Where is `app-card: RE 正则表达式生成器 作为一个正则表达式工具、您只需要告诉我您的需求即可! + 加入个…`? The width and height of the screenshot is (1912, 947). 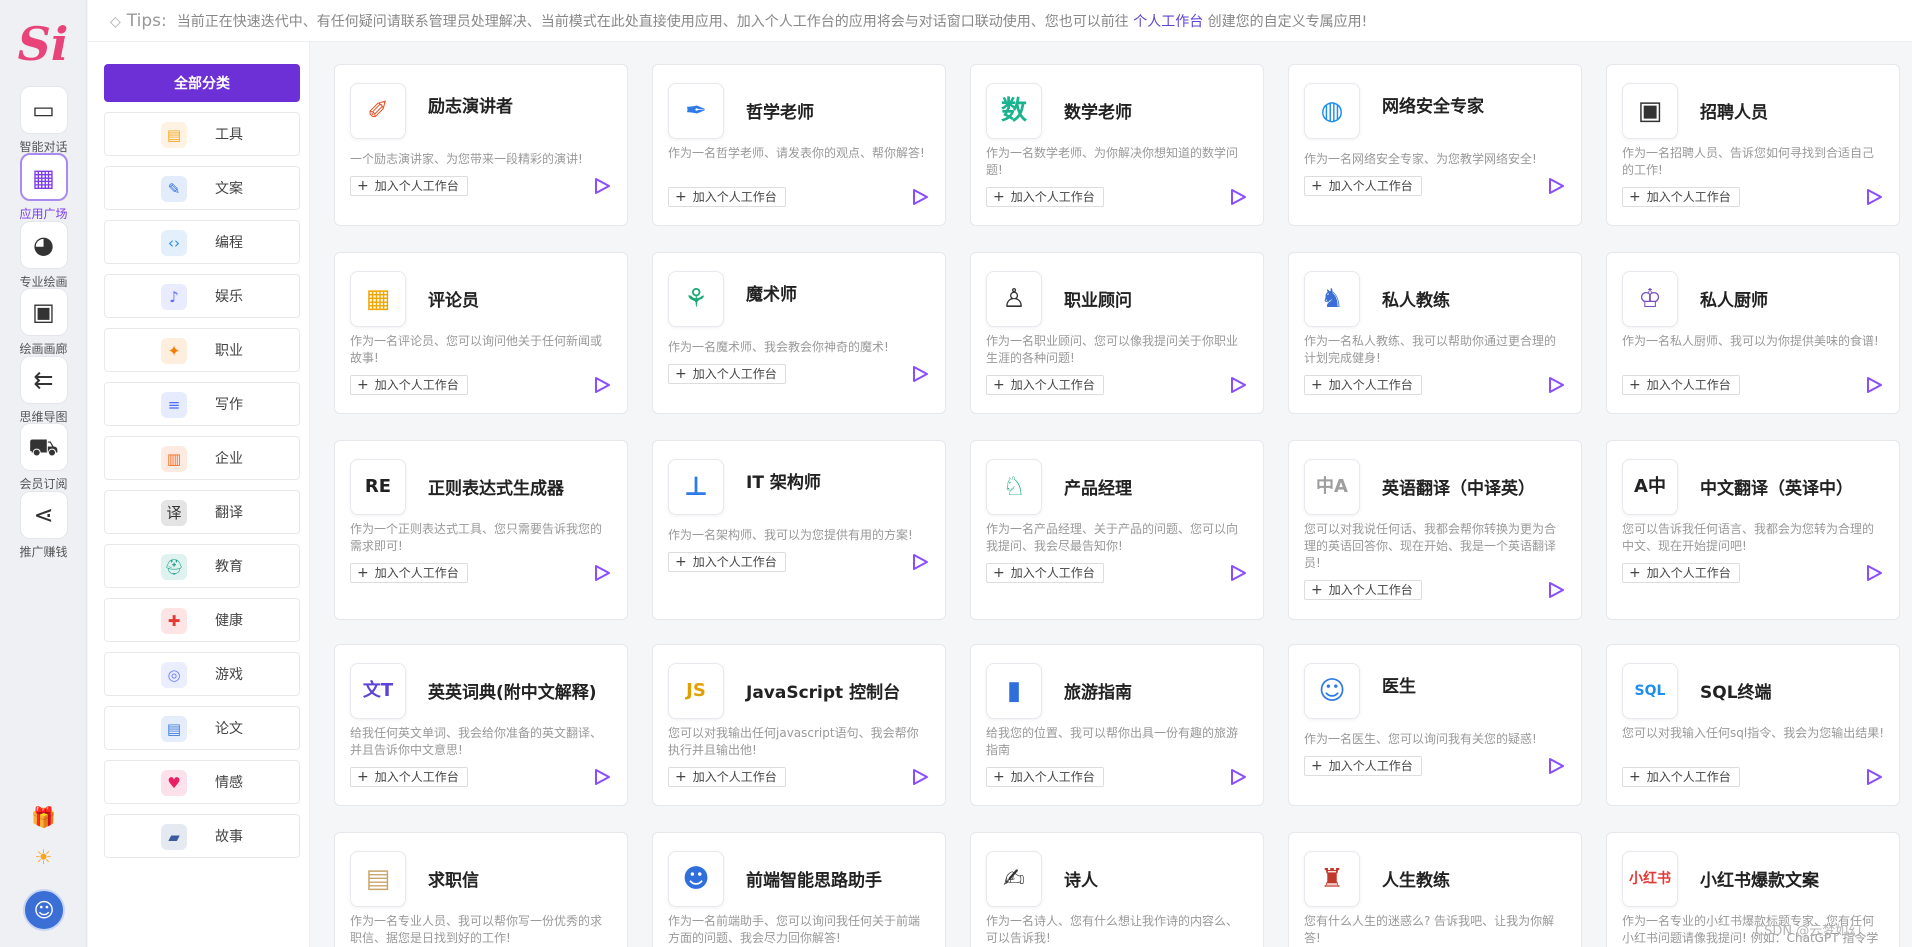 app-card: RE 正则表达式生成器 作为一个正则表达式工具、您只需要告诉我您的需求即可! + 加入个… is located at coordinates (481, 530).